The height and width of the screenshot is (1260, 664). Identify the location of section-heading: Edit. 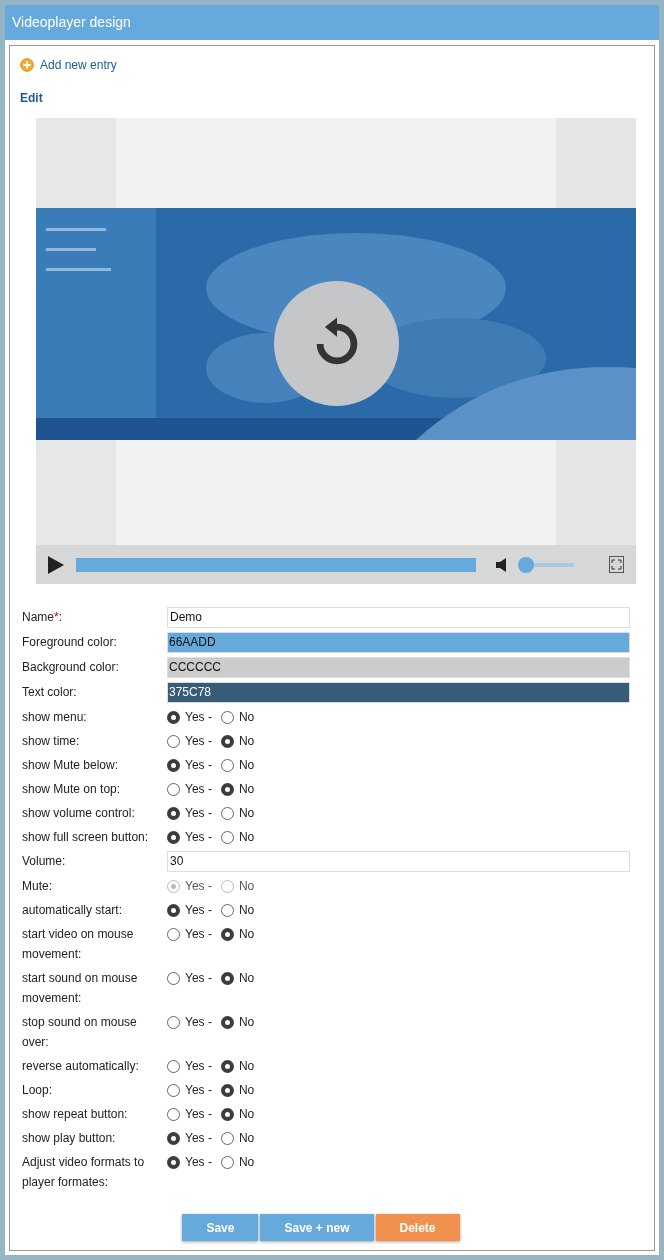
(32, 98).